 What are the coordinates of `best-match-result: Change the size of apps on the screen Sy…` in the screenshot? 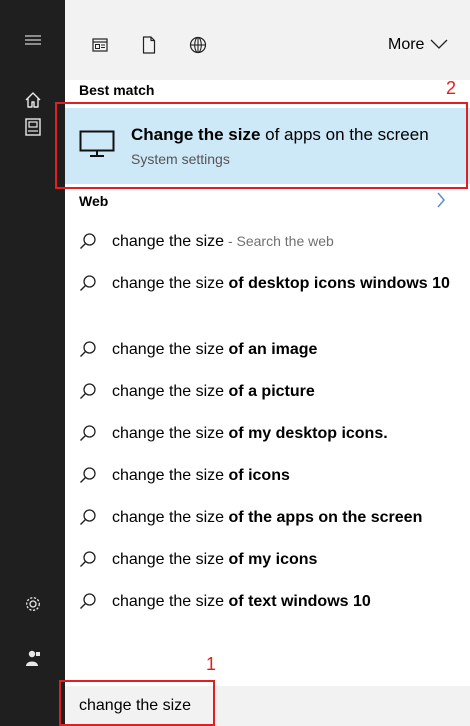 It's located at (267, 146).